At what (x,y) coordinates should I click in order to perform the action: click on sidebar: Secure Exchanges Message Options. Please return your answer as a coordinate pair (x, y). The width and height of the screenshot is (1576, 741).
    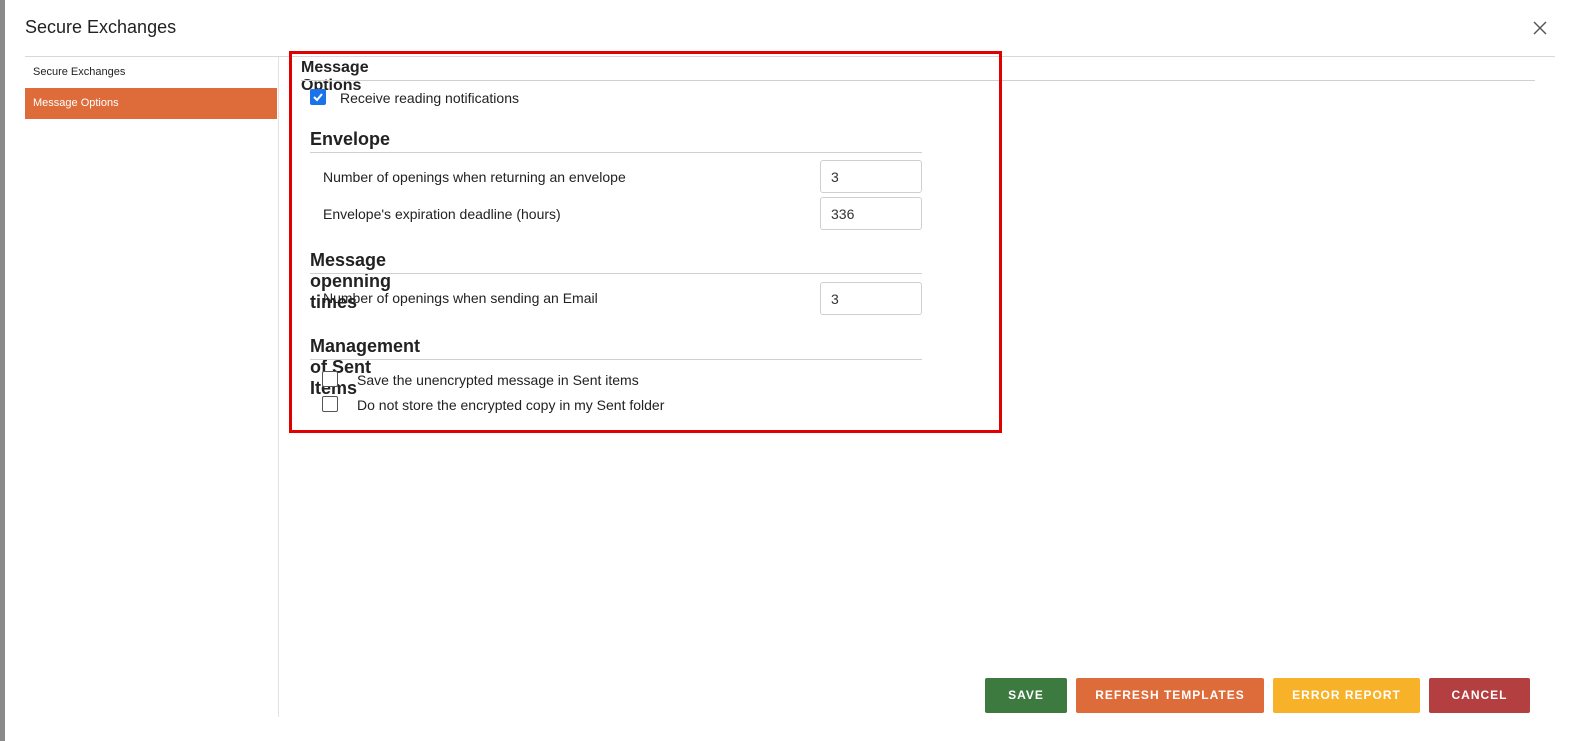
    Looking at the image, I should click on (152, 387).